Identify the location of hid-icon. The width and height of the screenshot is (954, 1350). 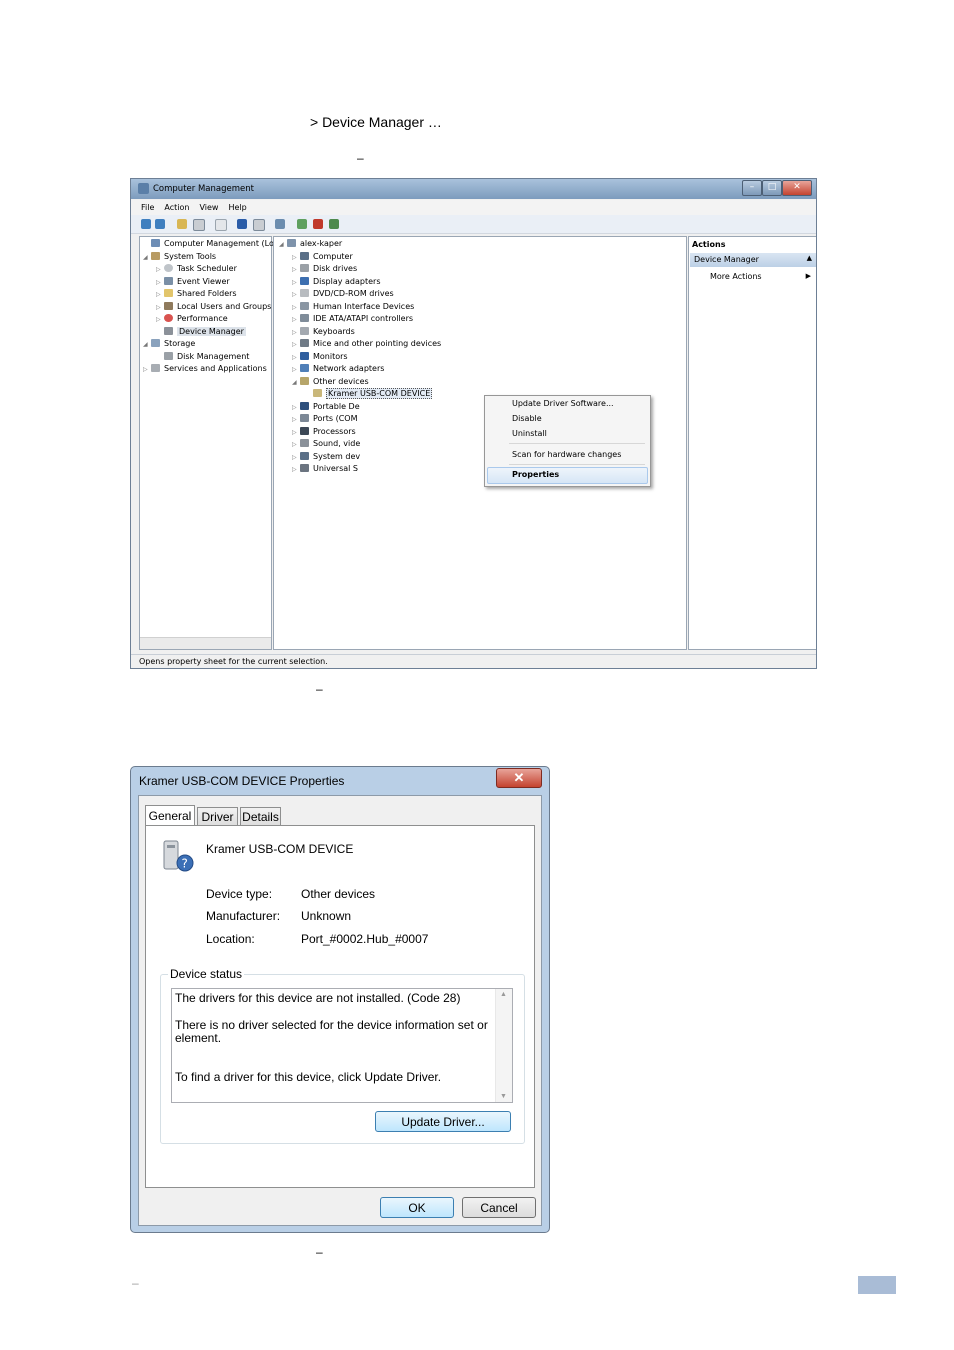
(304, 305).